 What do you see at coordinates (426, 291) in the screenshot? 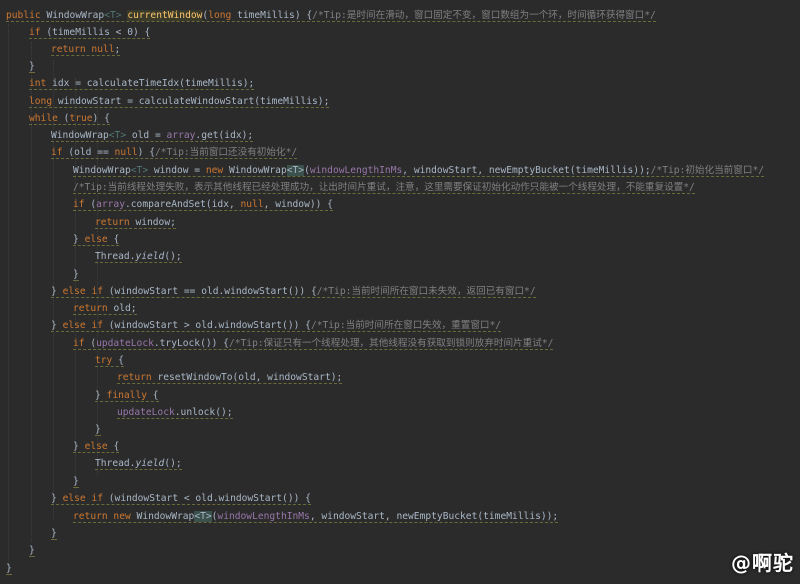
I see `code-token: /*Tip:当前时间所在窗口未失效，返回已有窗口*/` at bounding box center [426, 291].